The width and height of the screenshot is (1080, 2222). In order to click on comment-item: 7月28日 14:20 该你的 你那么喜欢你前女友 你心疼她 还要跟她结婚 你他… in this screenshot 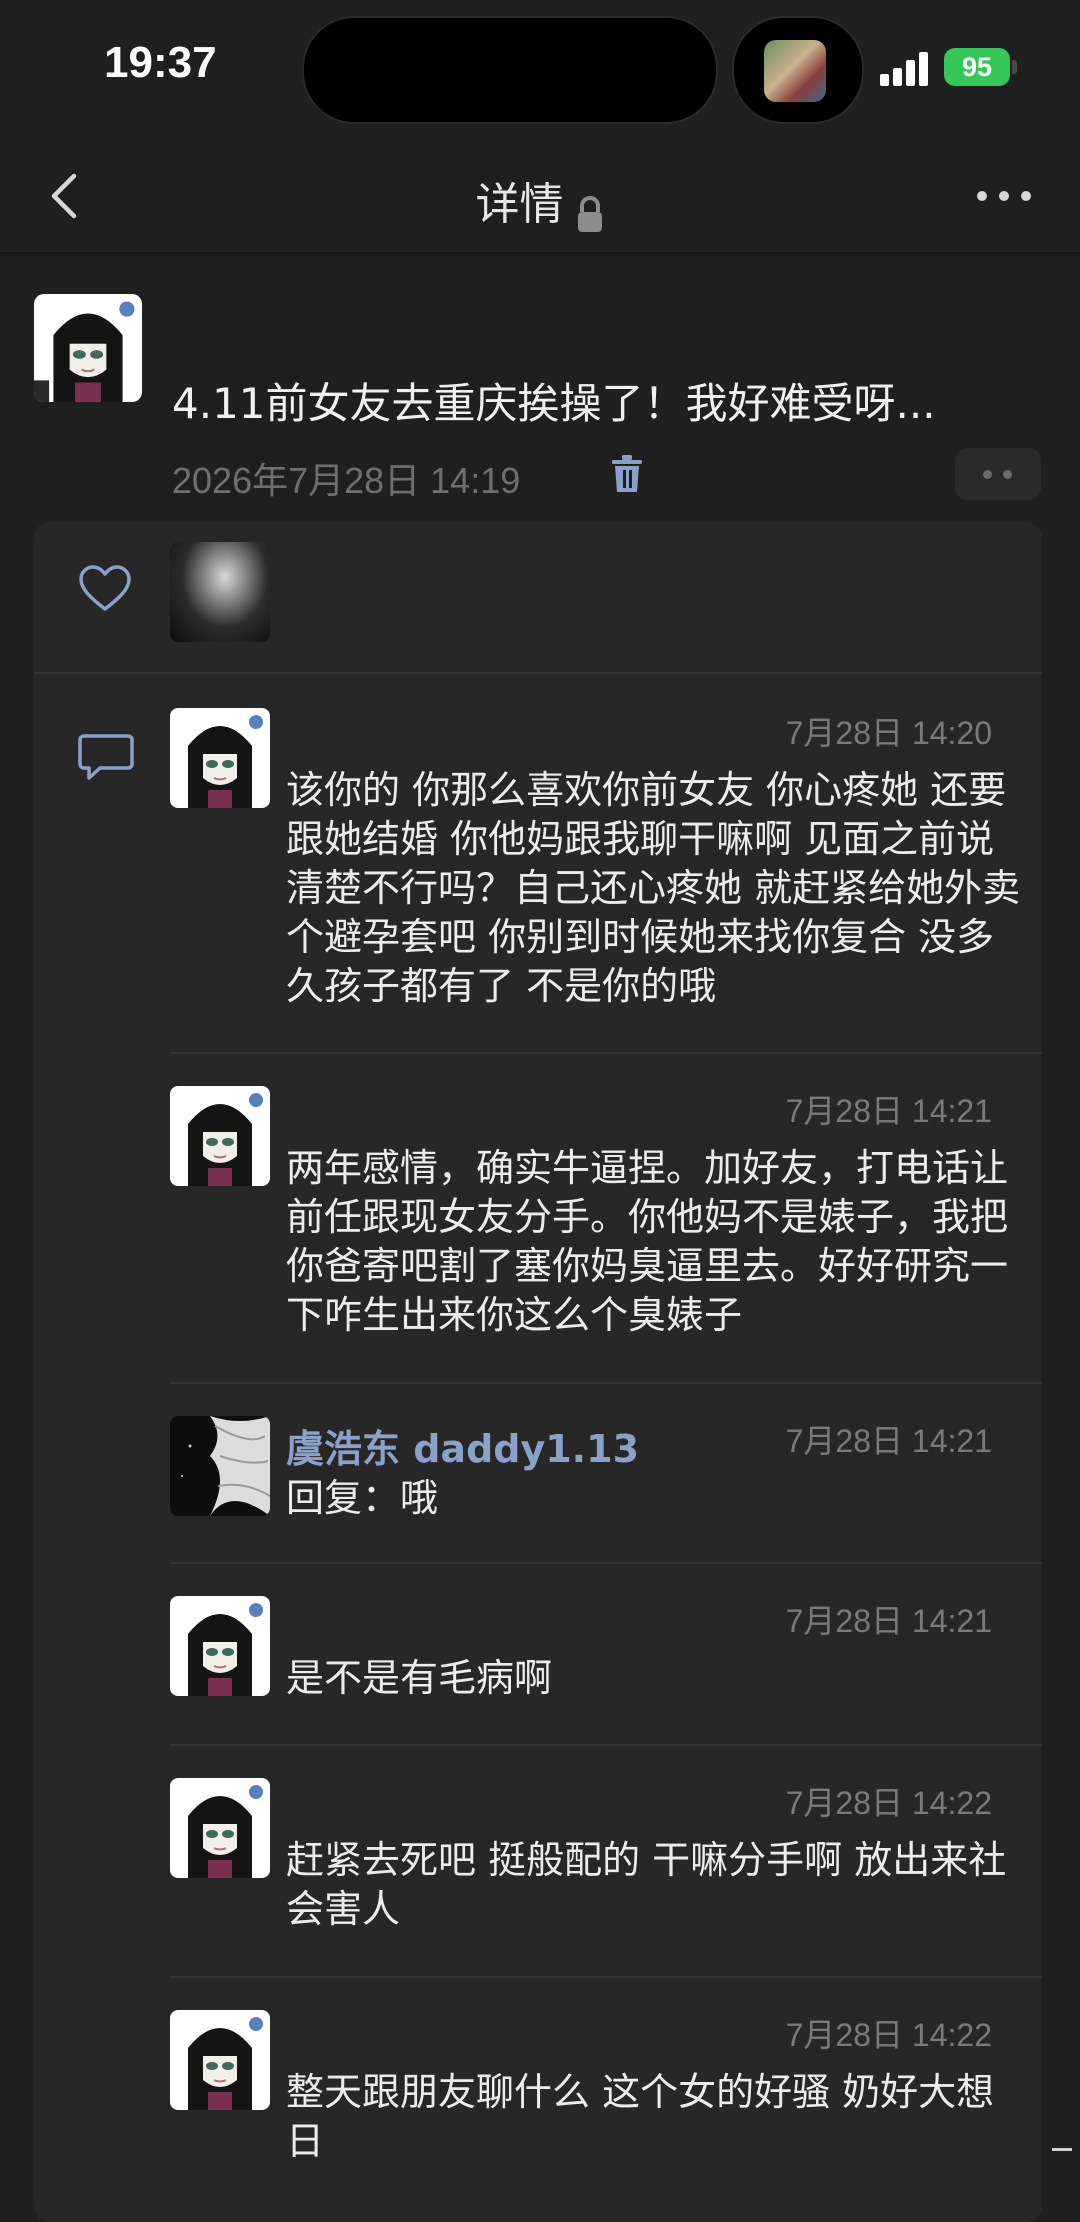, I will do `click(596, 863)`.